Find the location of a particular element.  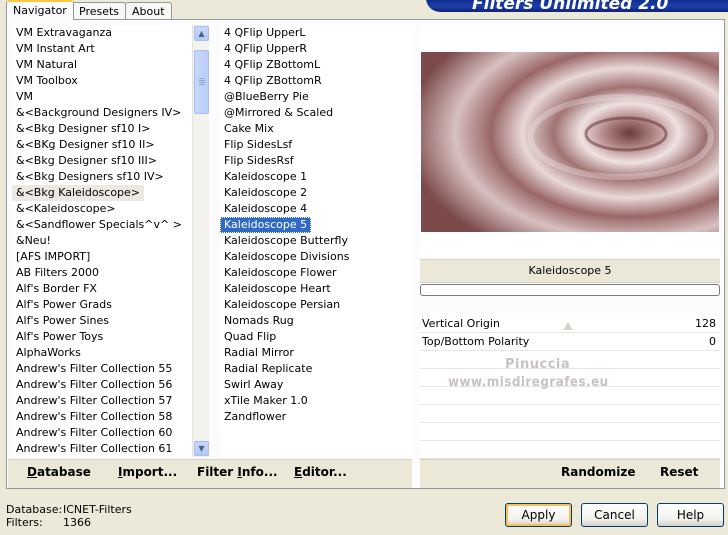

category-item: &<BKg Designer sf10 II> is located at coordinates (102, 145).